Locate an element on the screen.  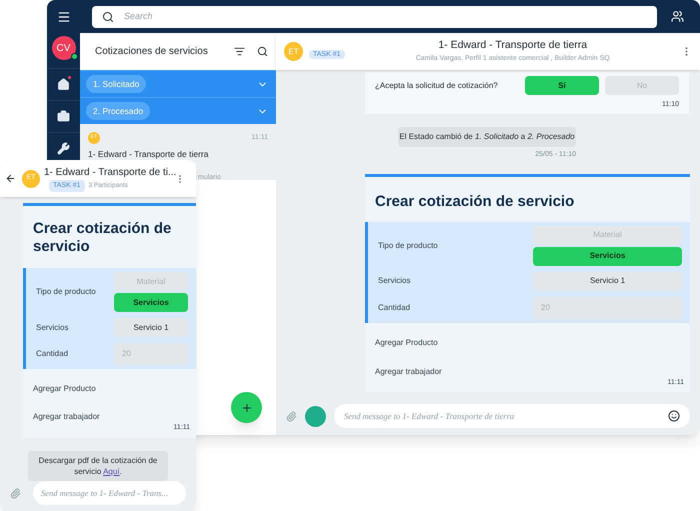
plus-icon is located at coordinates (246, 408).